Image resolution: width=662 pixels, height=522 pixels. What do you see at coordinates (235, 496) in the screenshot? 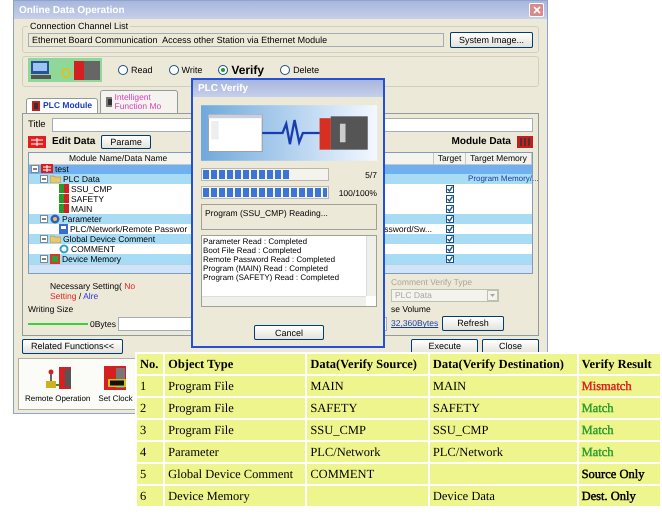
I see `table-cell: Device Memory` at bounding box center [235, 496].